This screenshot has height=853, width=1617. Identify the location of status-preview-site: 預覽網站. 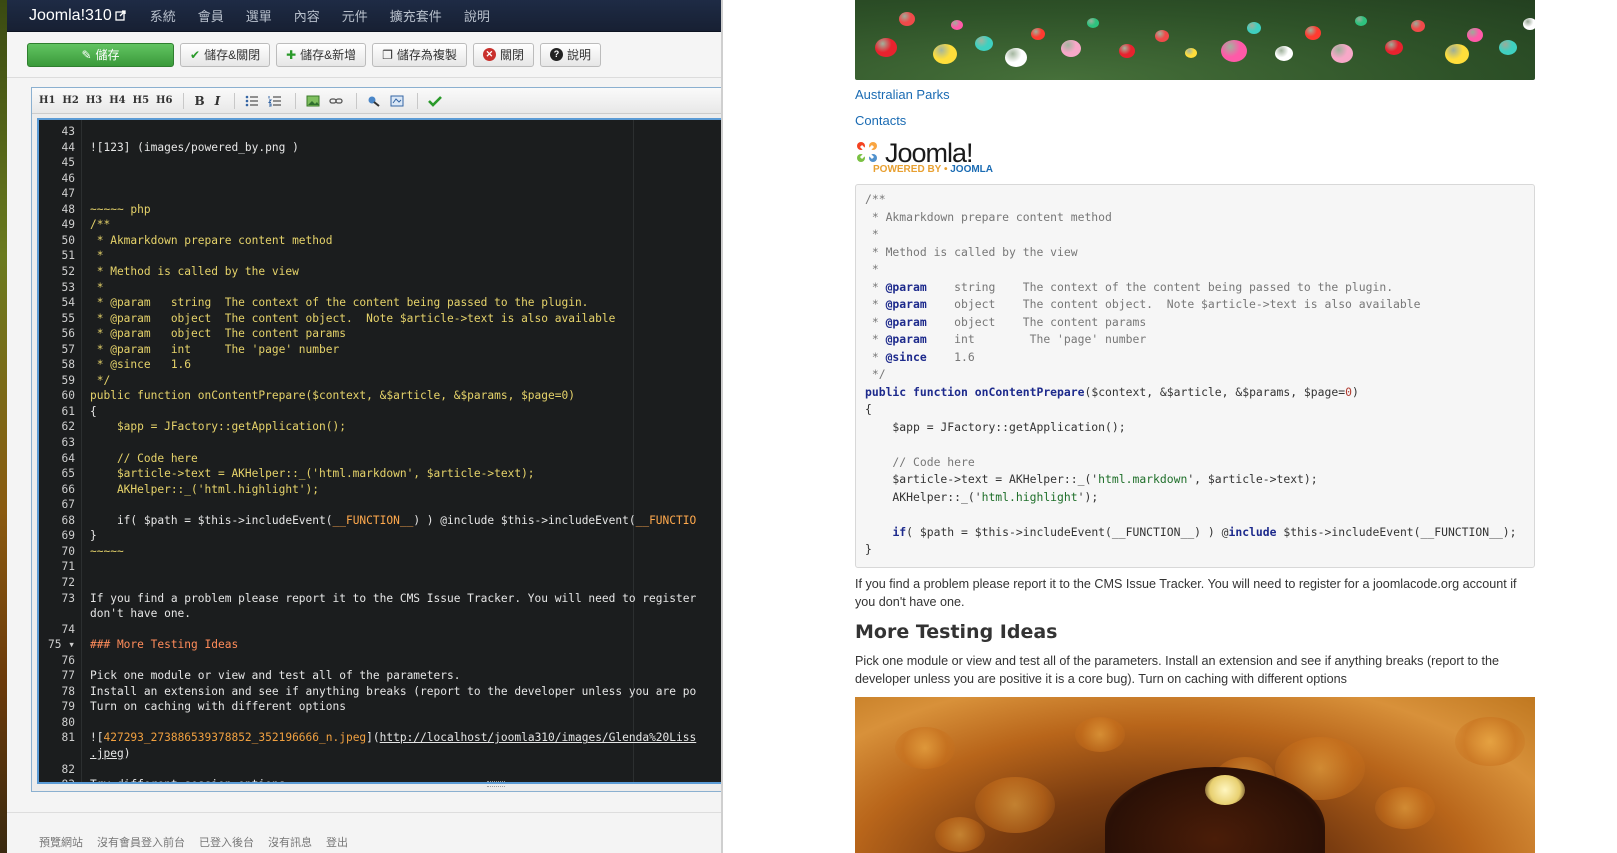
(61, 842).